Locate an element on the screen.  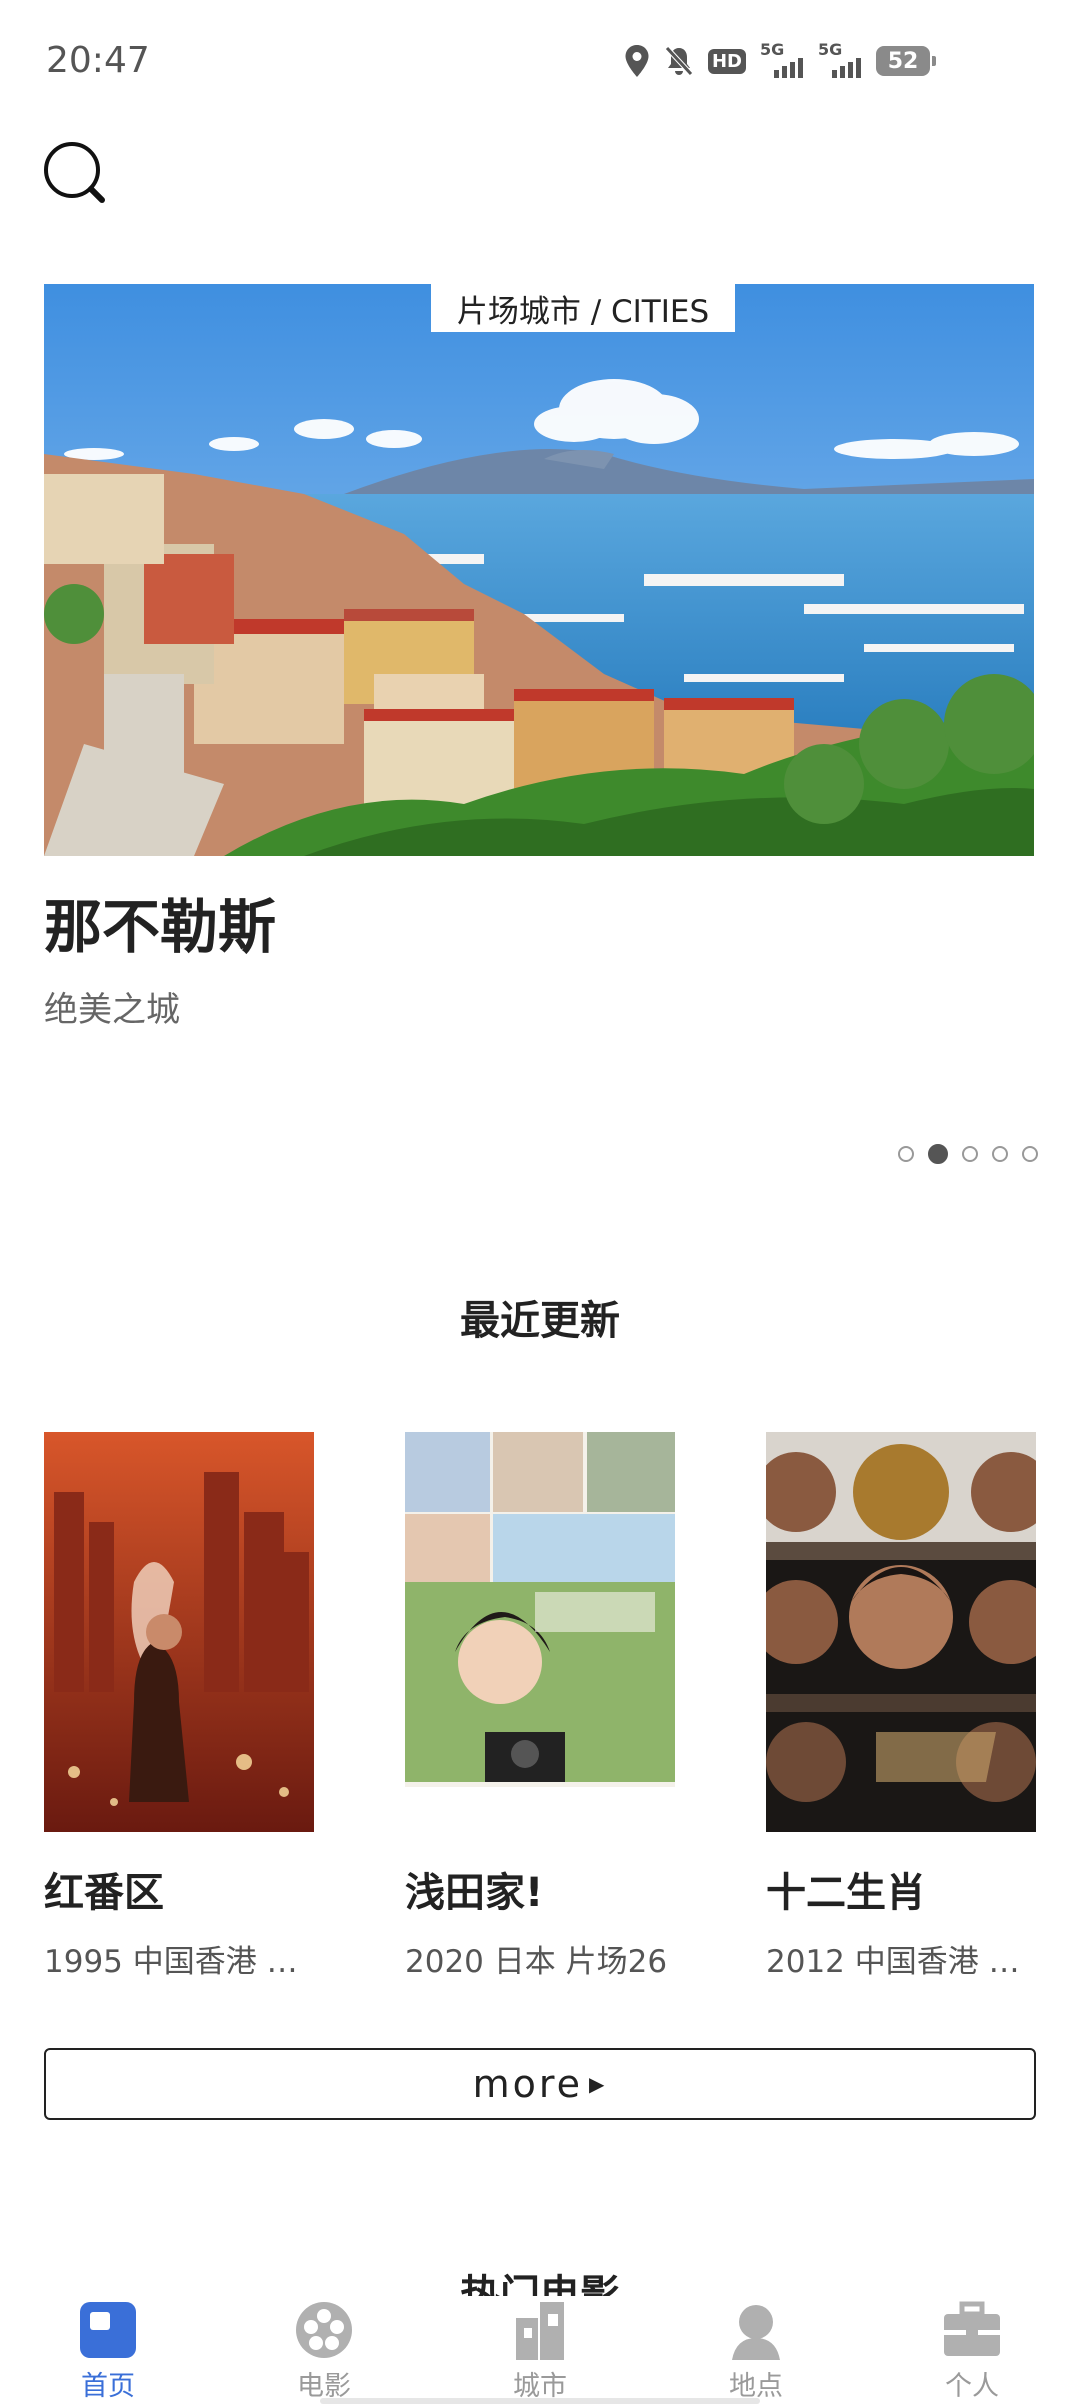
film-reel-icon is located at coordinates (324, 2330).